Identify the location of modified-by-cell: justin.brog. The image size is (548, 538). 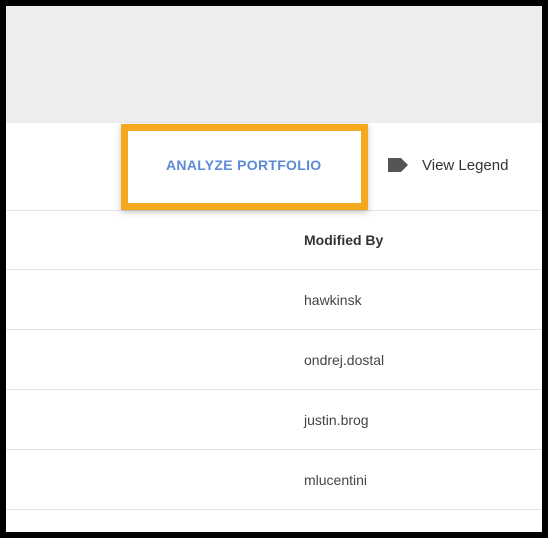
(336, 420).